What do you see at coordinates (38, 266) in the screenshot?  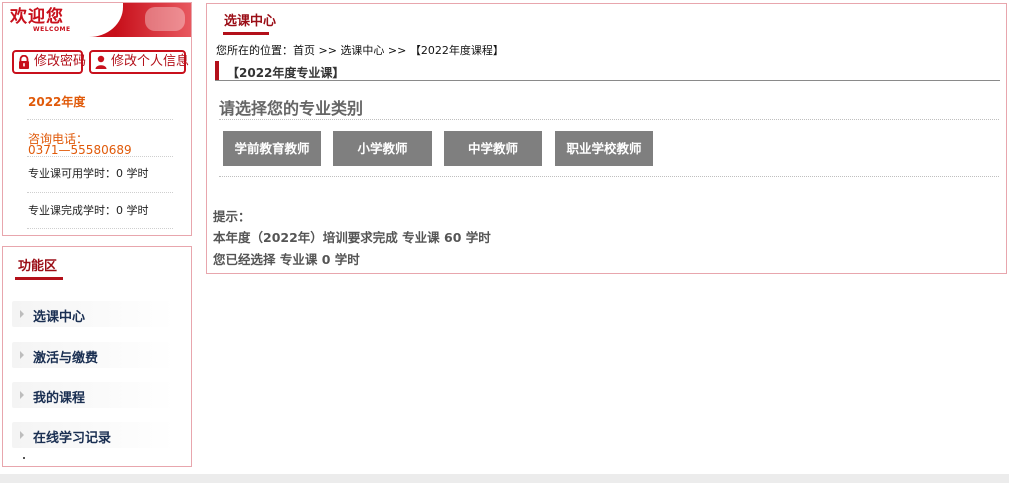 I see `function-panel-title: 功能区` at bounding box center [38, 266].